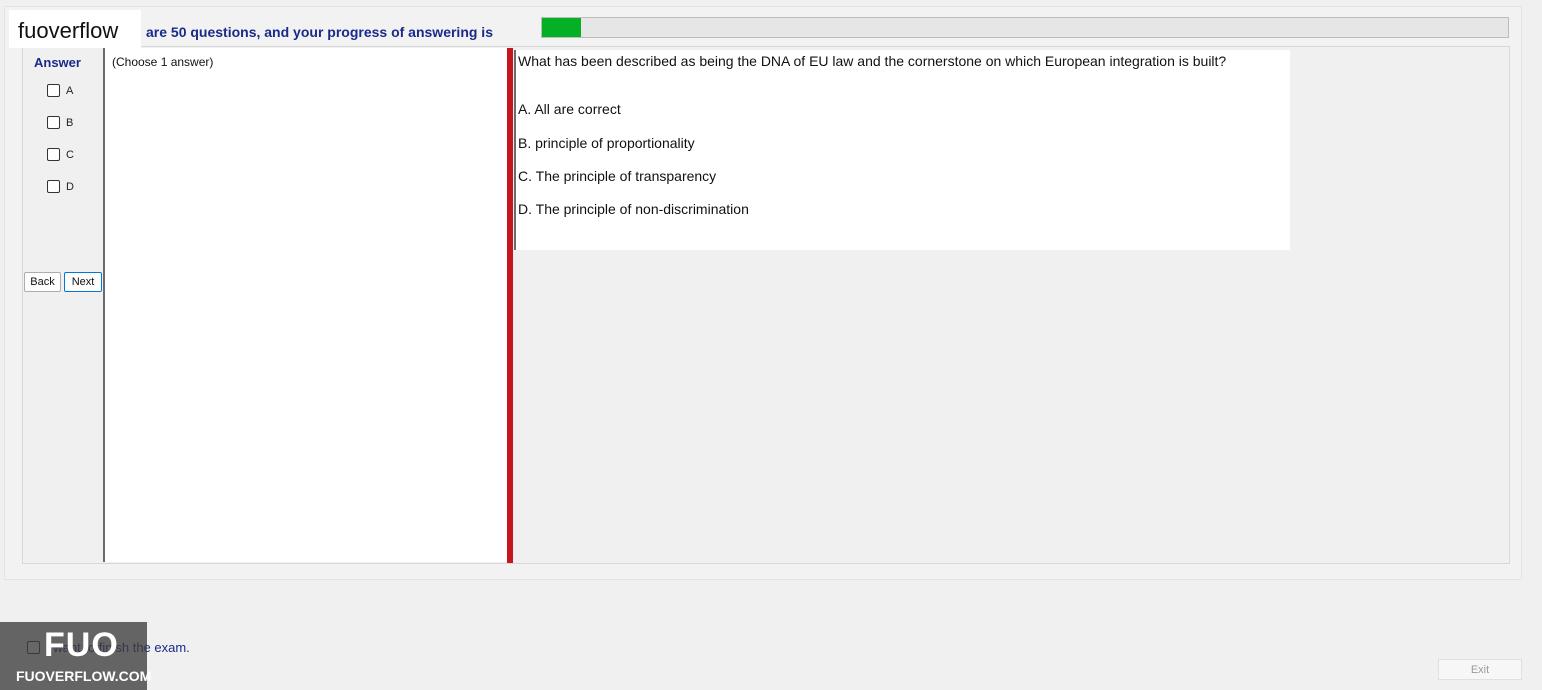 The image size is (1542, 690). I want to click on checkbox-a, so click(53, 90).